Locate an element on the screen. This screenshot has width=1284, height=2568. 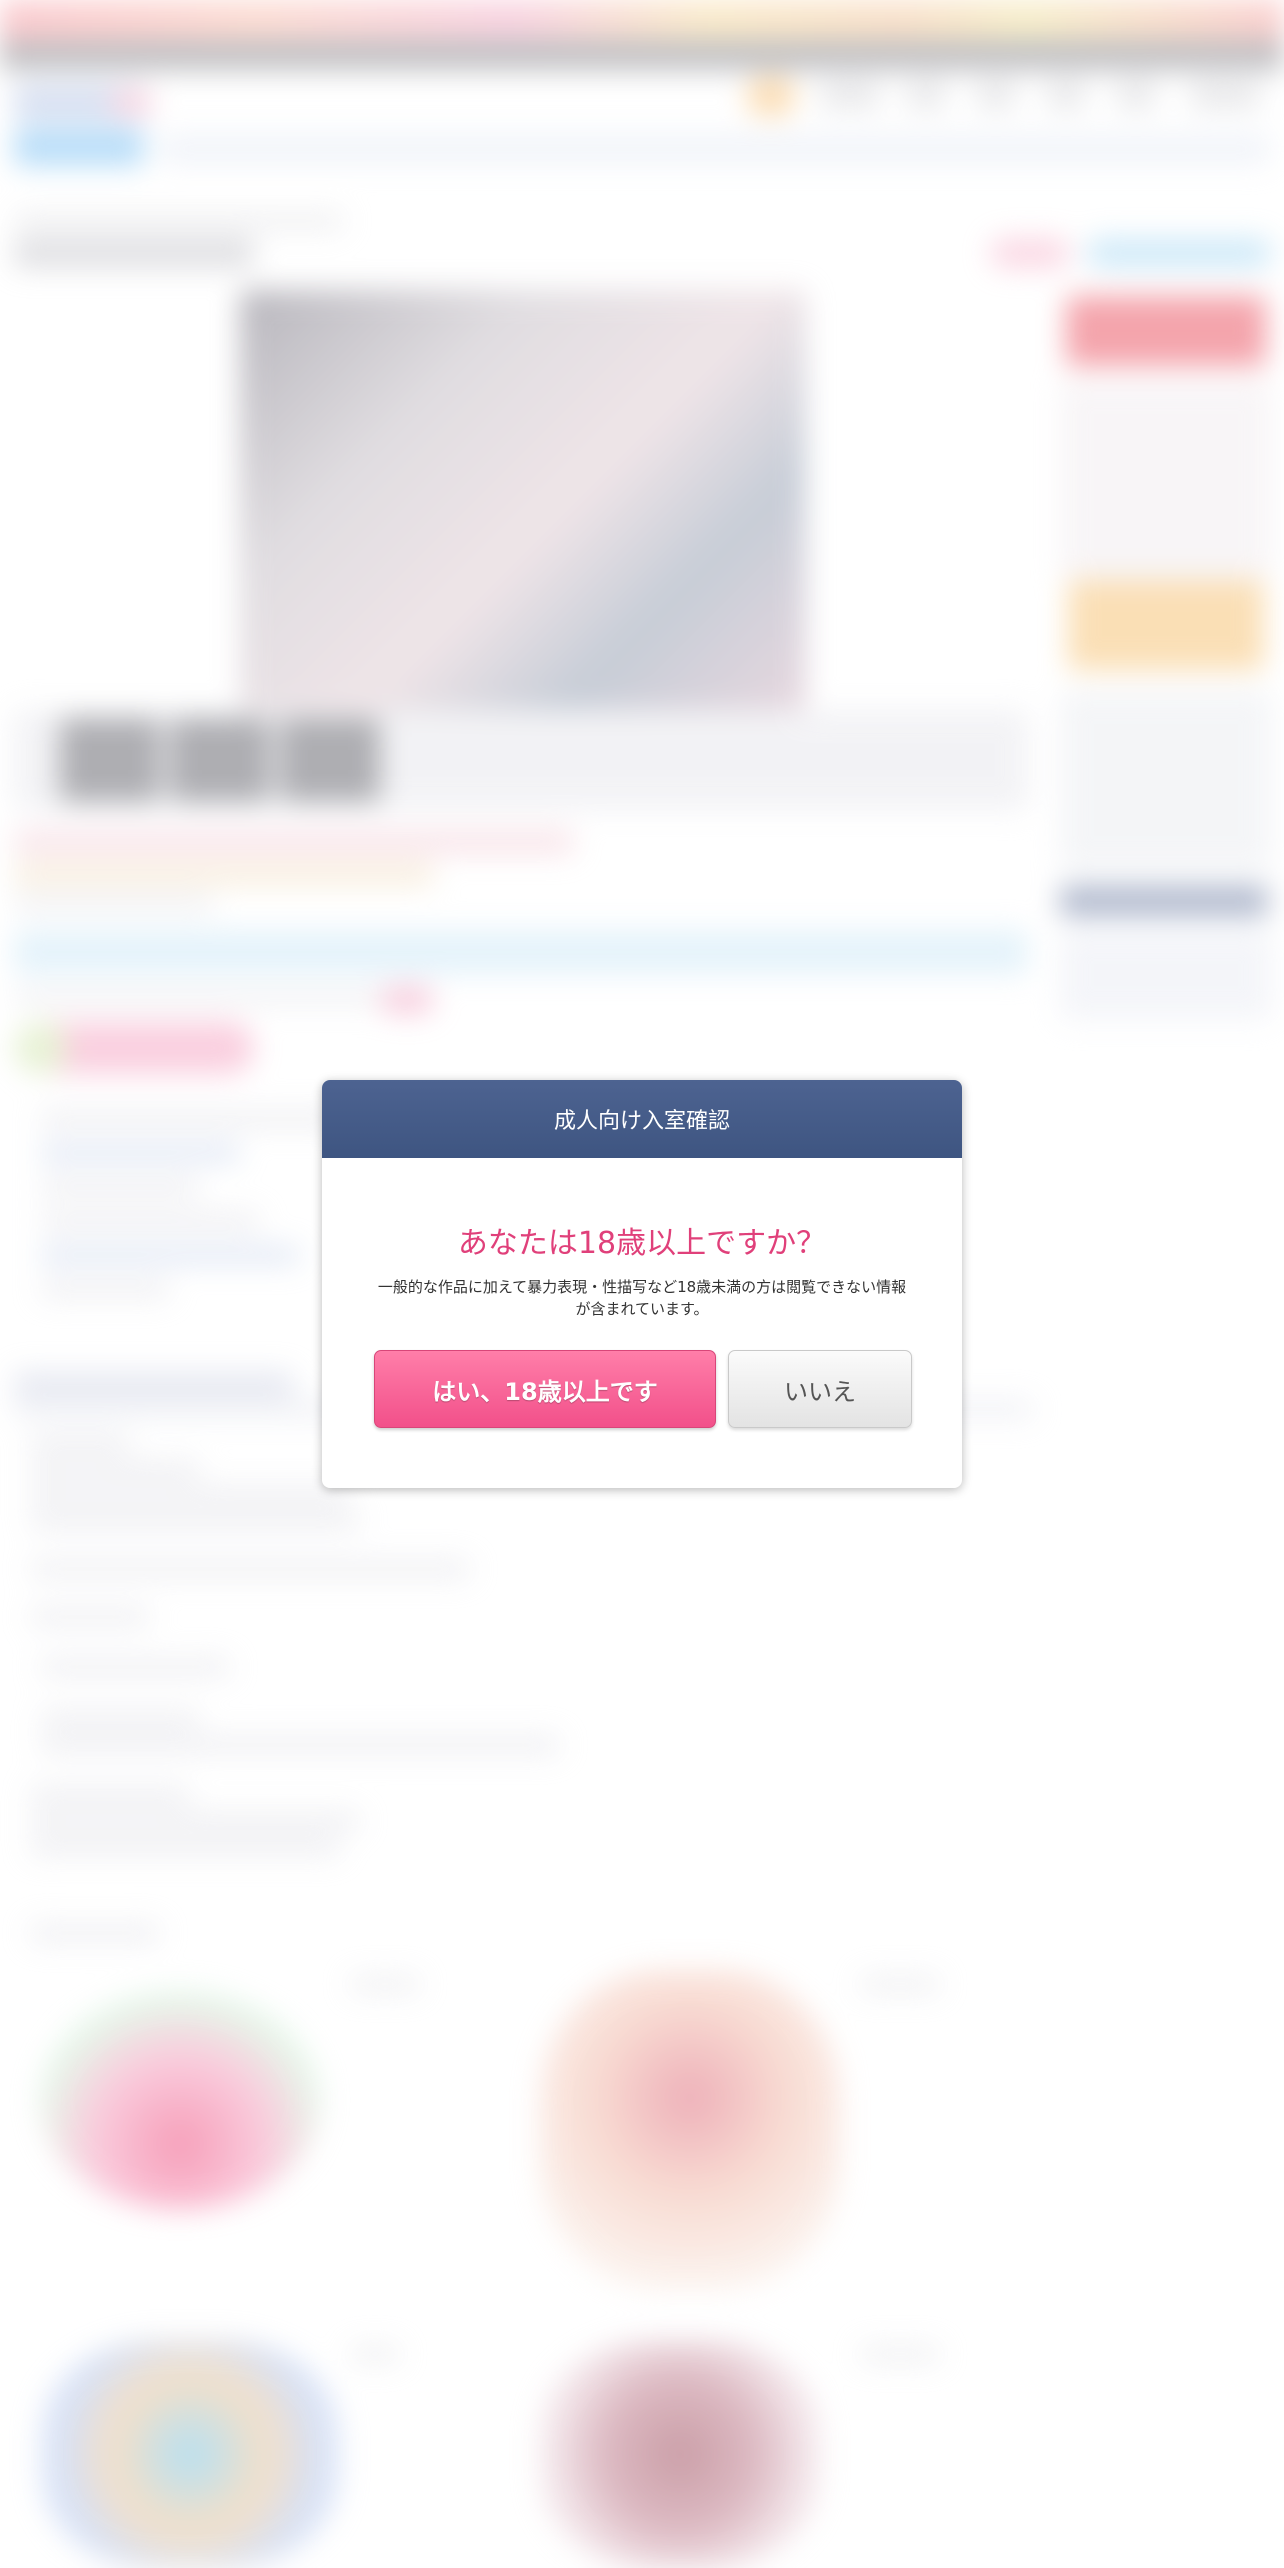
modal-header: 成人向け入室確認 is located at coordinates (642, 1119).